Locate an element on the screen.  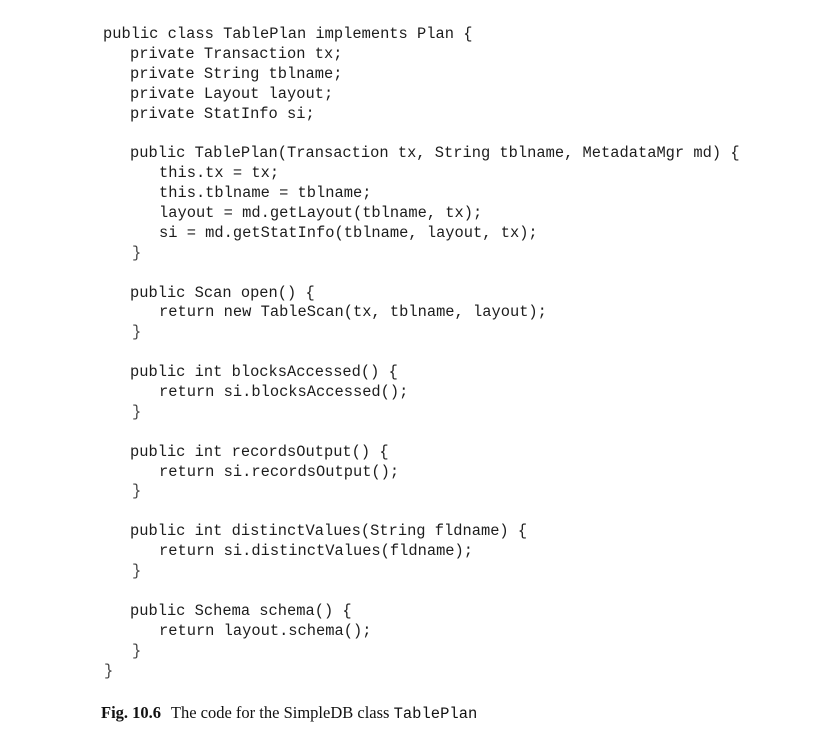
code-line: private String tblname; is located at coordinates (236, 73).